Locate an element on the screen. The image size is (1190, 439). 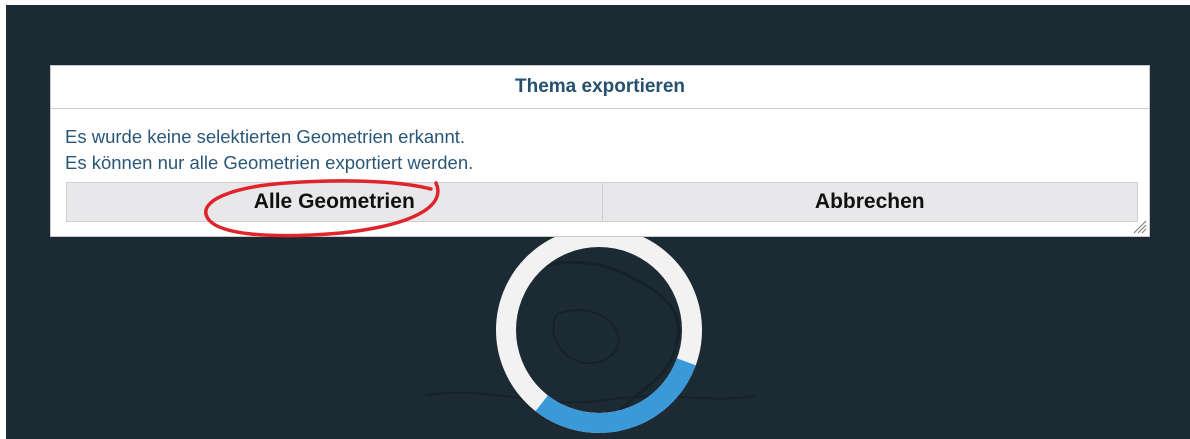
all-geometries-button: Alle Geometrien is located at coordinates (334, 202).